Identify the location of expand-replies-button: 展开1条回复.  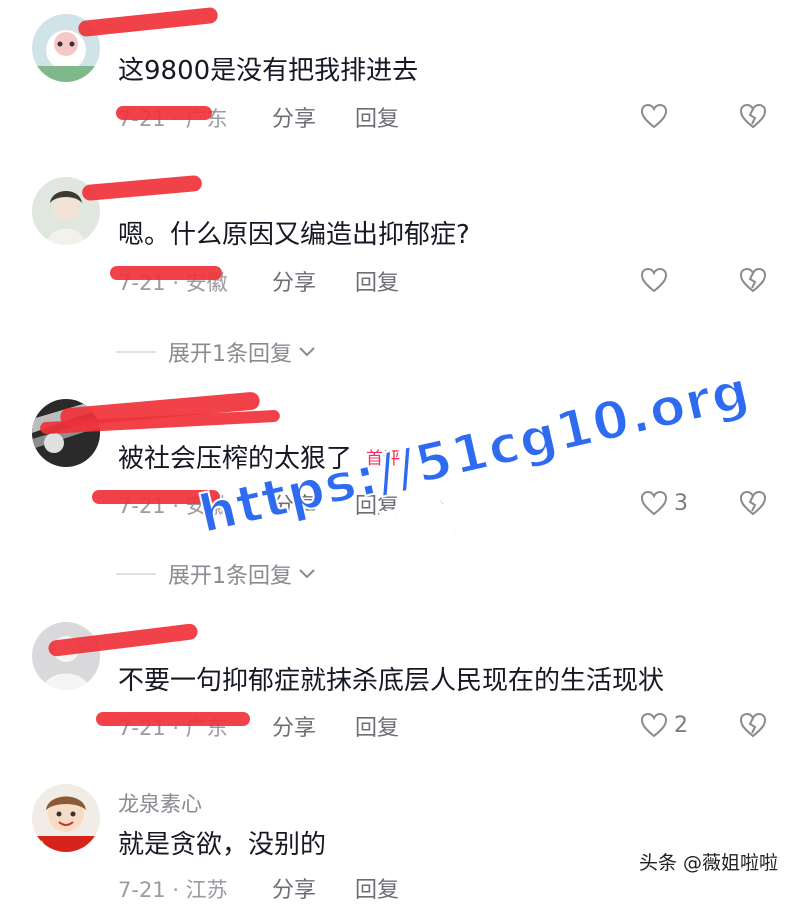
(216, 352).